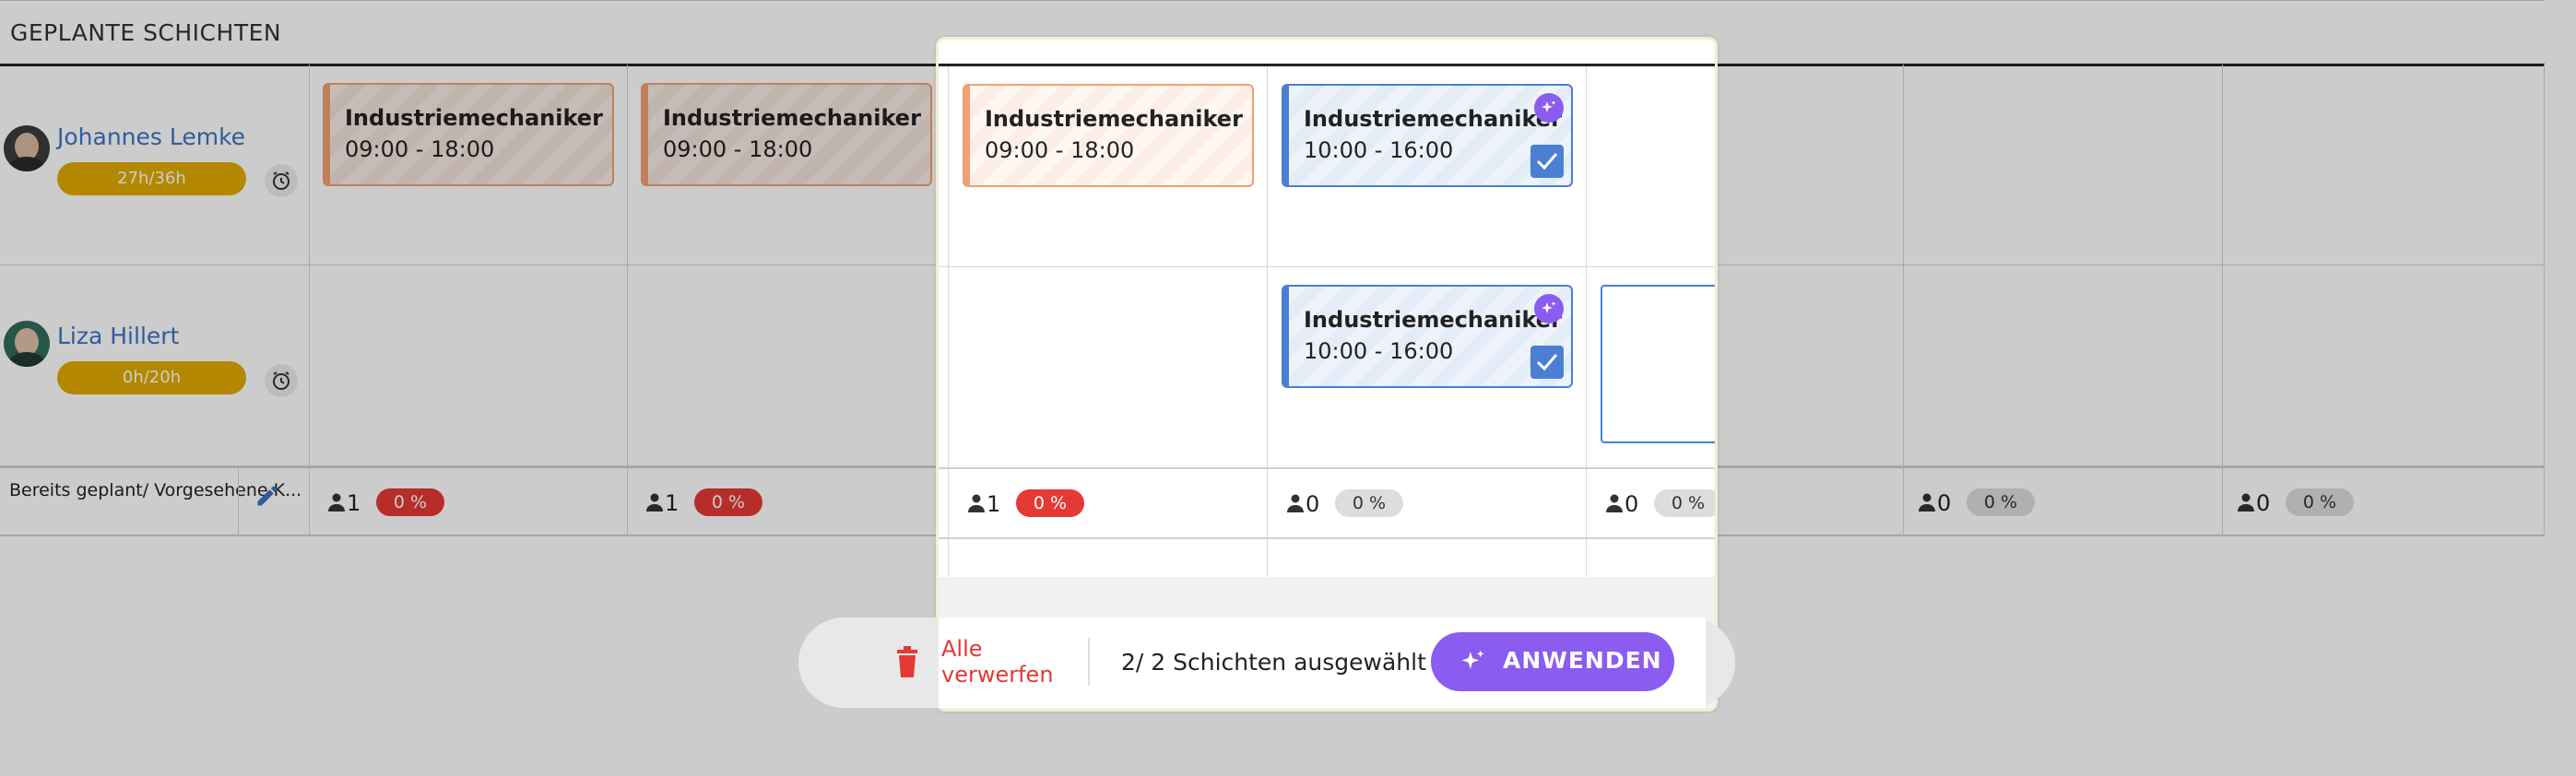  I want to click on shift-time: 09:00 - 18:00, so click(1060, 150).